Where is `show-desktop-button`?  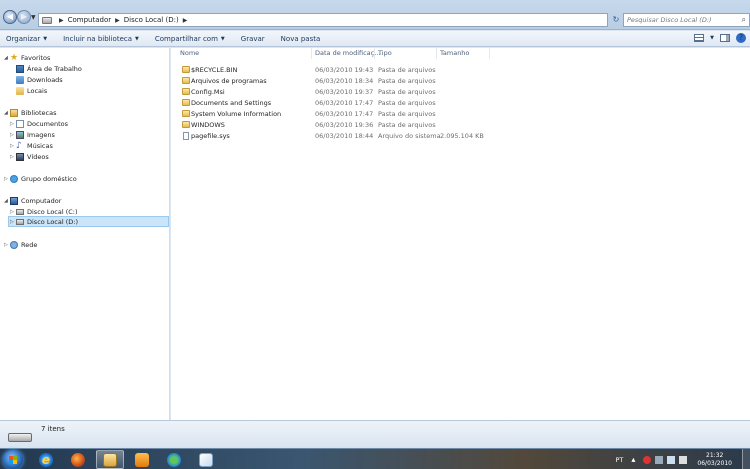 show-desktop-button is located at coordinates (746, 459).